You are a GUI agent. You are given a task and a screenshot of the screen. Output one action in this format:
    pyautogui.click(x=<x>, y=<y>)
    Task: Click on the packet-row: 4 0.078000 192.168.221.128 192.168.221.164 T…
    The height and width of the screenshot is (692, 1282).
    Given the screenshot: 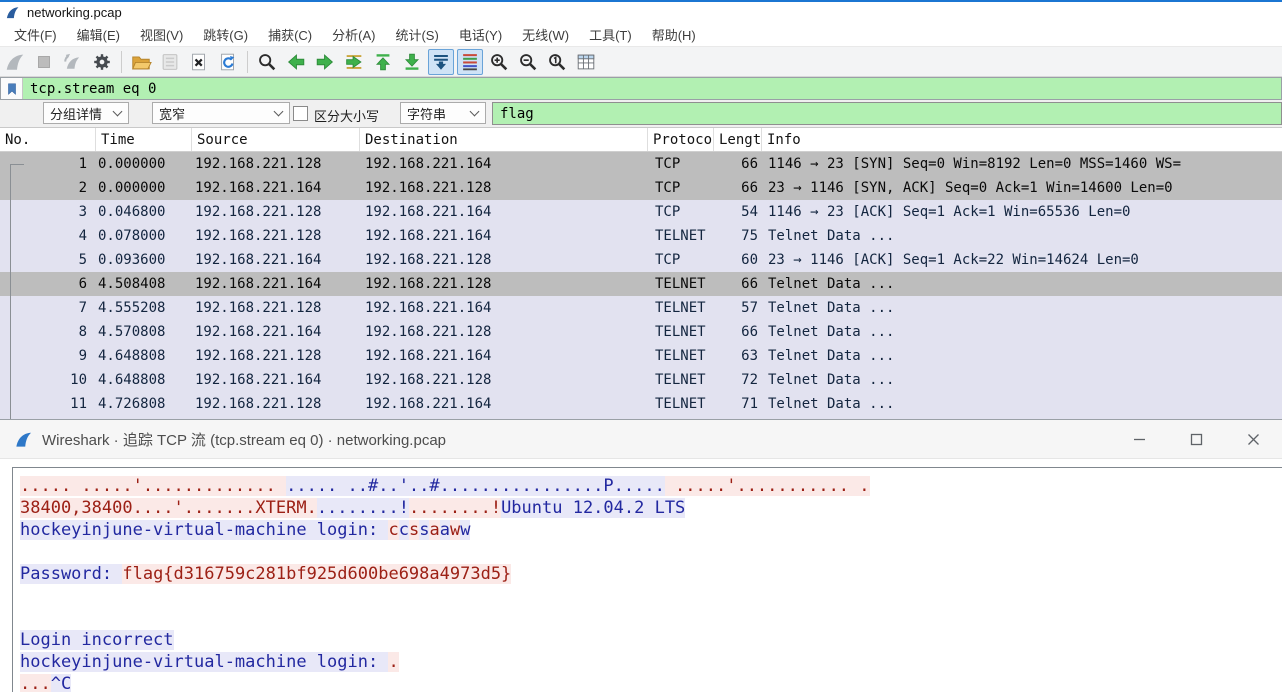 What is the action you would take?
    pyautogui.click(x=641, y=236)
    